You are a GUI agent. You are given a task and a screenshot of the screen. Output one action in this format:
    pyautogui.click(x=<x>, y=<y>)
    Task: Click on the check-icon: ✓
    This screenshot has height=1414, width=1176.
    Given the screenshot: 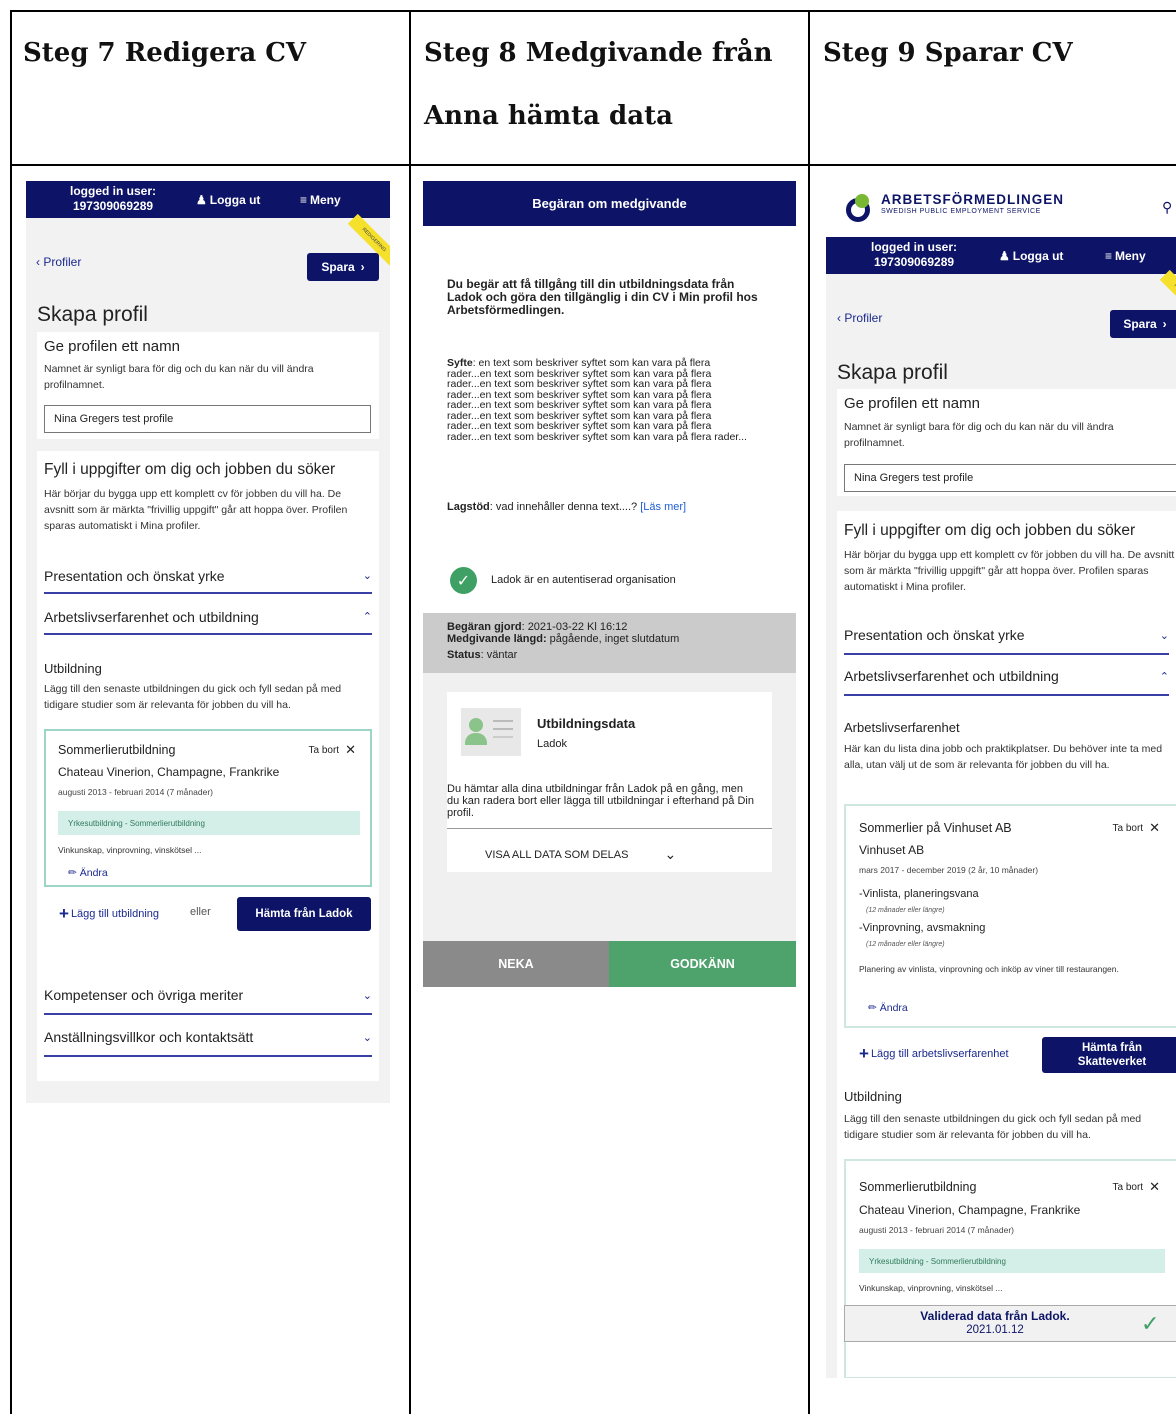 What is the action you would take?
    pyautogui.click(x=1150, y=1323)
    